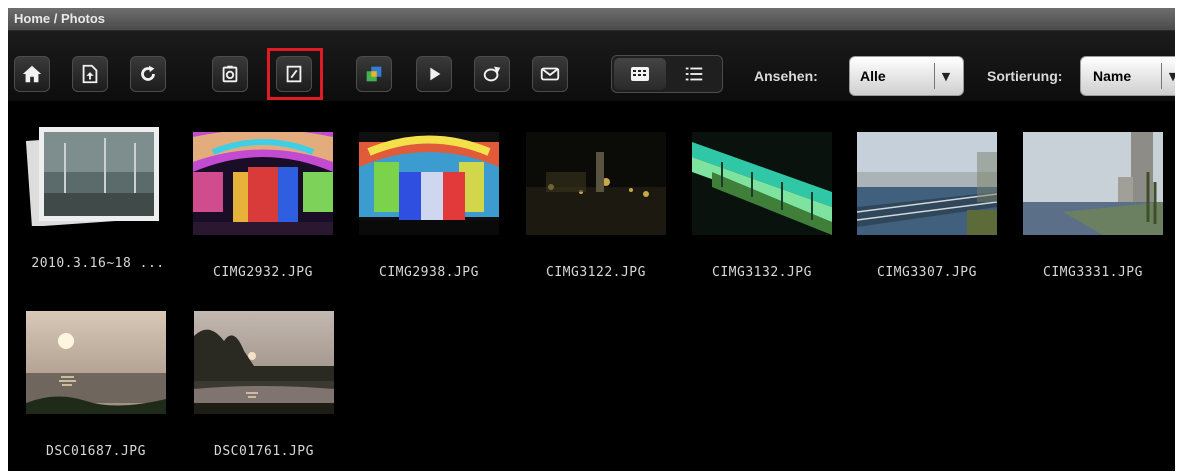 The image size is (1178, 476). I want to click on slideshow-button, so click(374, 74).